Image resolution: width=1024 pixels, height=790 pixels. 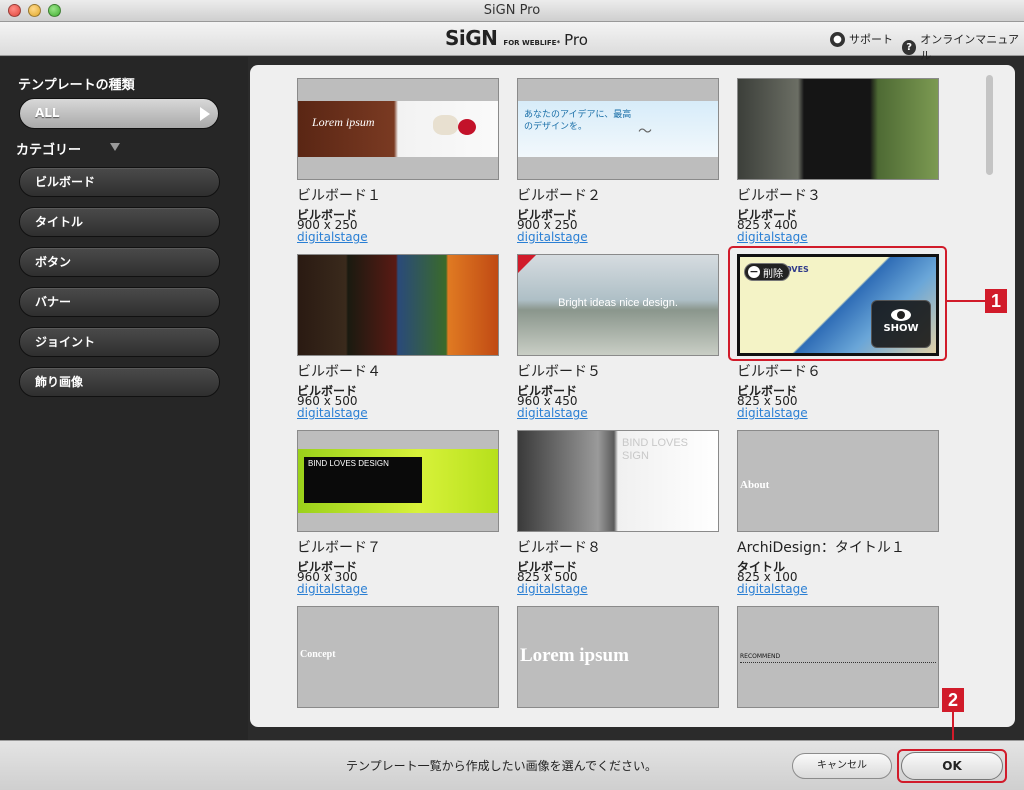 I want to click on template-tile-concept: Concept, so click(x=407, y=666).